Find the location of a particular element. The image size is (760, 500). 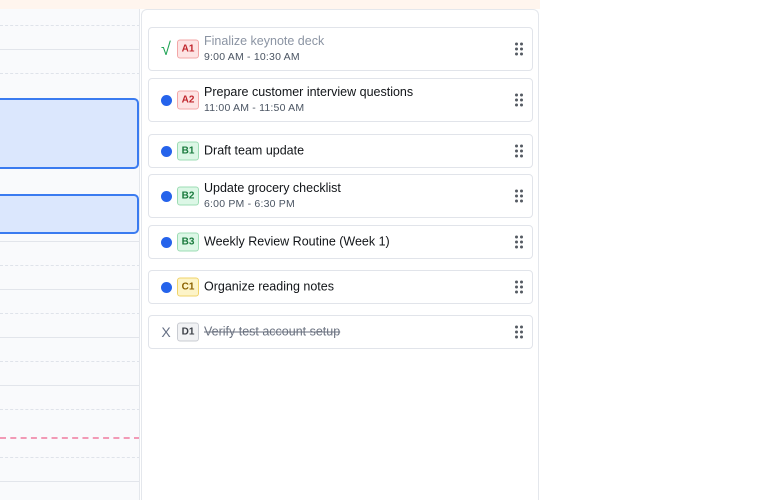

task-time: 6:00 PM - 6:30 PM is located at coordinates (249, 204).